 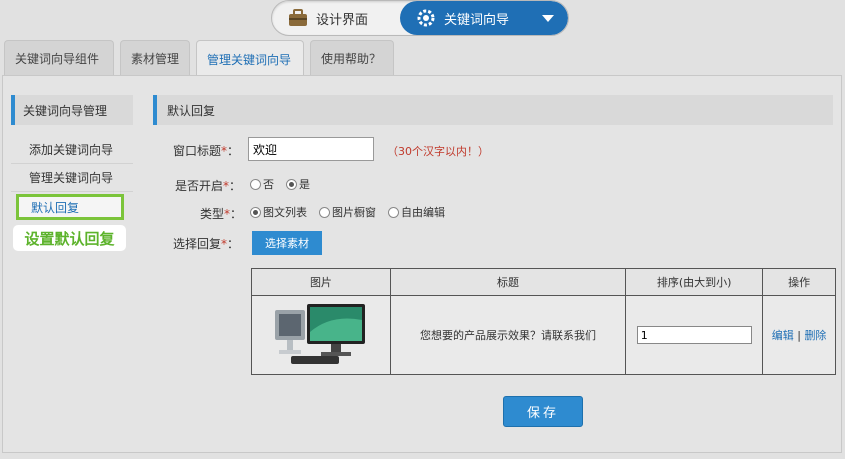 What do you see at coordinates (72, 110) in the screenshot?
I see `sidebar-title: 关键词向导管理` at bounding box center [72, 110].